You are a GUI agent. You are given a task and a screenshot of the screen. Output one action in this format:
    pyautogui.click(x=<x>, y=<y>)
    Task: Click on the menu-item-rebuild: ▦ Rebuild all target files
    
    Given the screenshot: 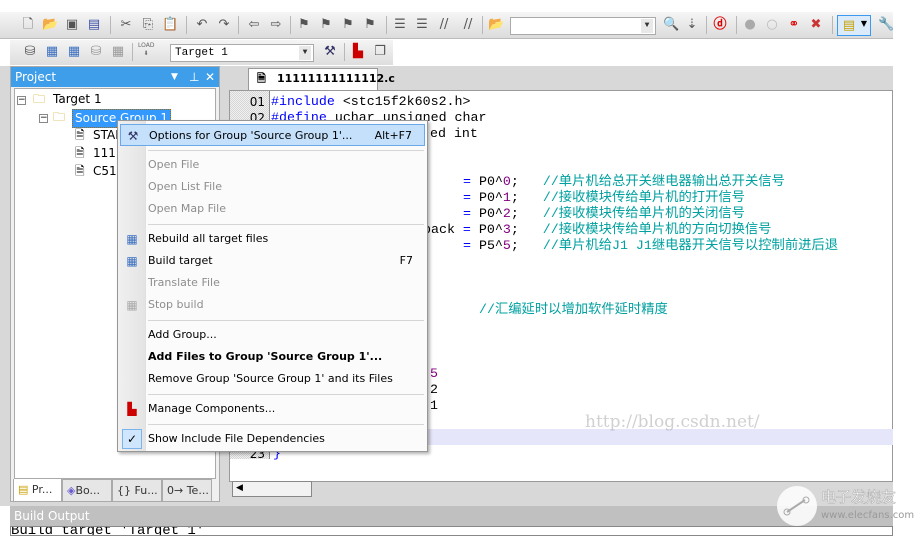 What is the action you would take?
    pyautogui.click(x=272, y=239)
    